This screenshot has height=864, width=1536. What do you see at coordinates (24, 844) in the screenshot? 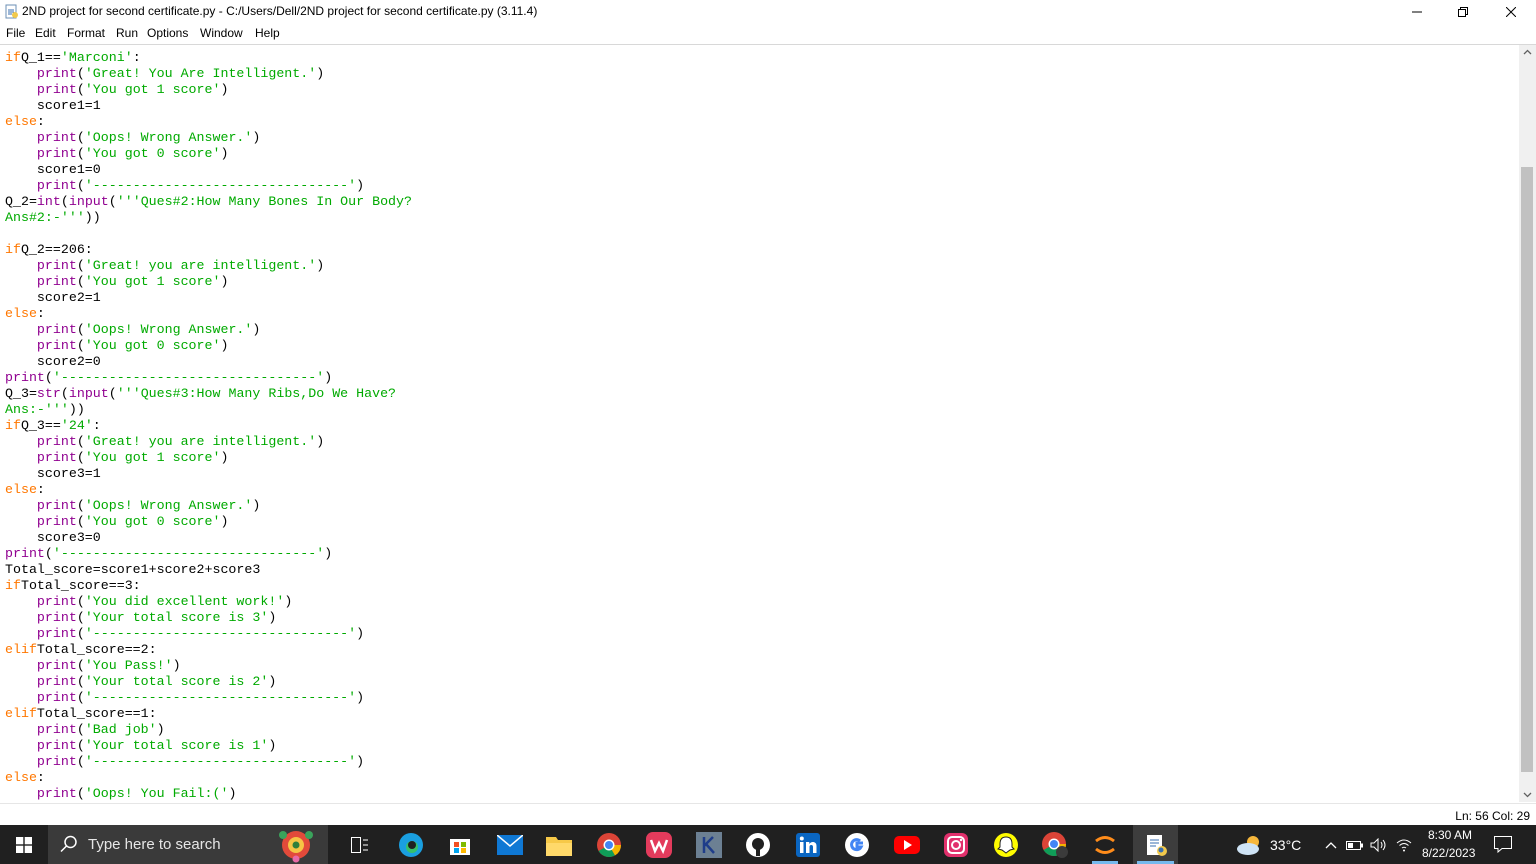
I see `start-button` at bounding box center [24, 844].